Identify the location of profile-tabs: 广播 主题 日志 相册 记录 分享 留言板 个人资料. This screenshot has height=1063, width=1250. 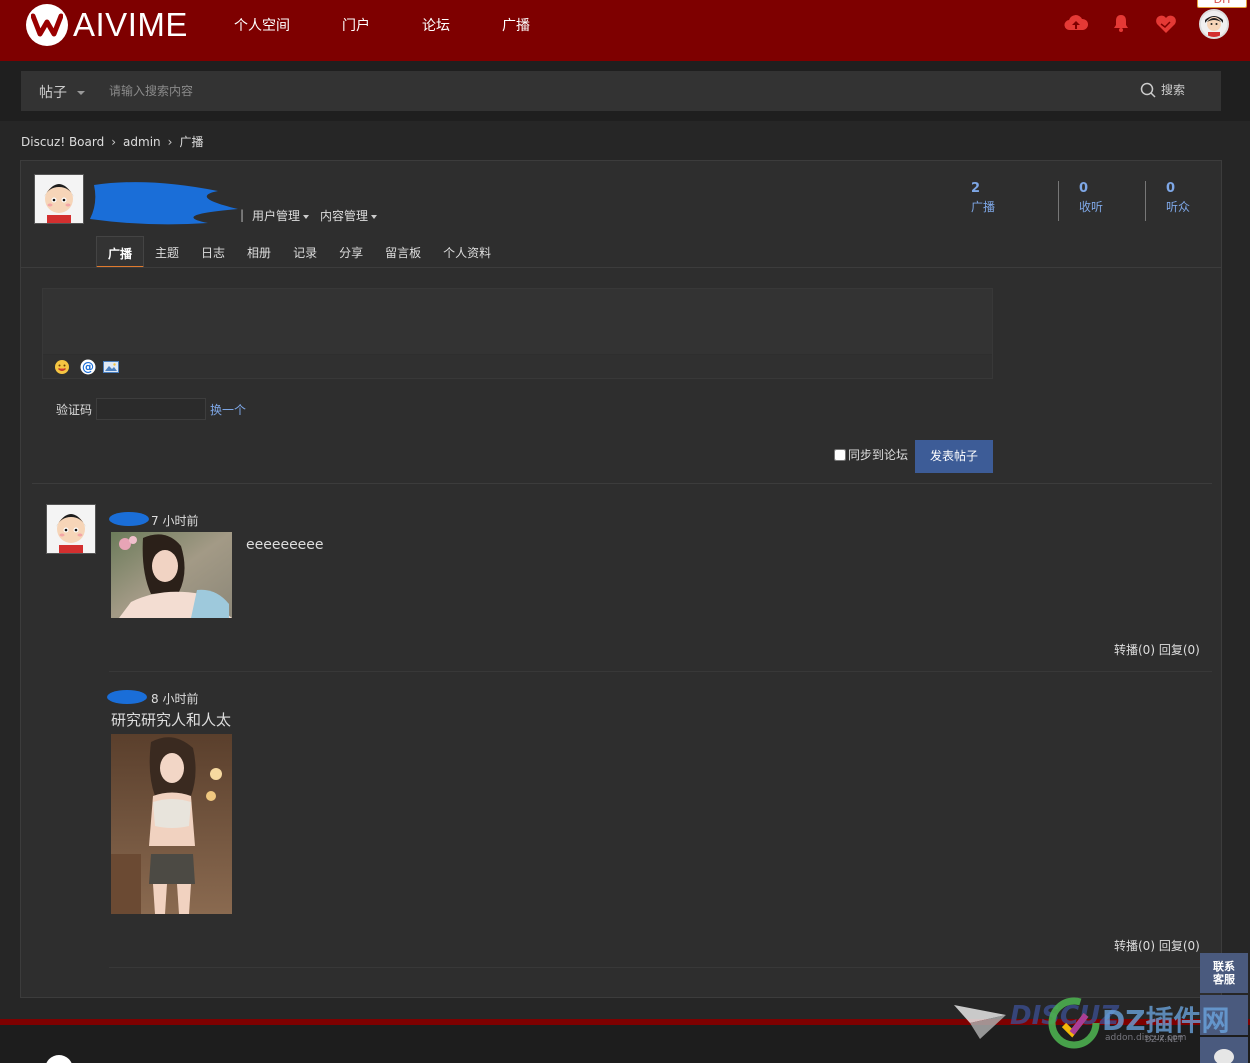
(299, 252).